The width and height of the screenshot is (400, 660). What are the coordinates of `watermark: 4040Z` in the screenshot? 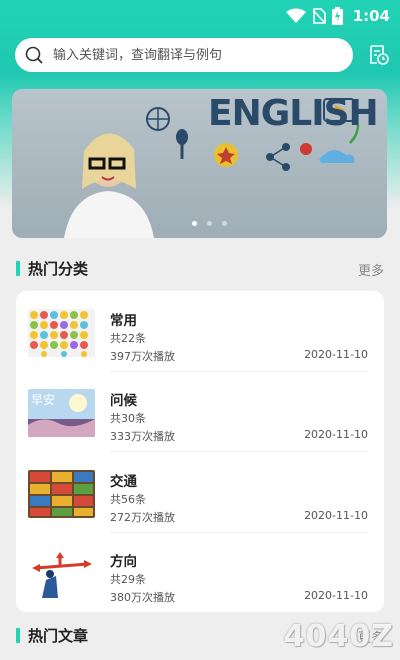 It's located at (338, 636).